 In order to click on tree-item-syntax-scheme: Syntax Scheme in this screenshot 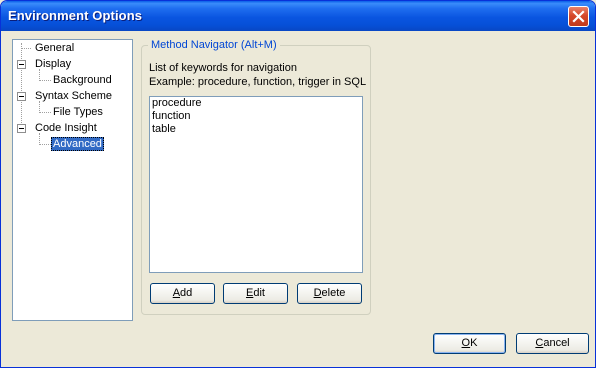, I will do `click(73, 96)`.